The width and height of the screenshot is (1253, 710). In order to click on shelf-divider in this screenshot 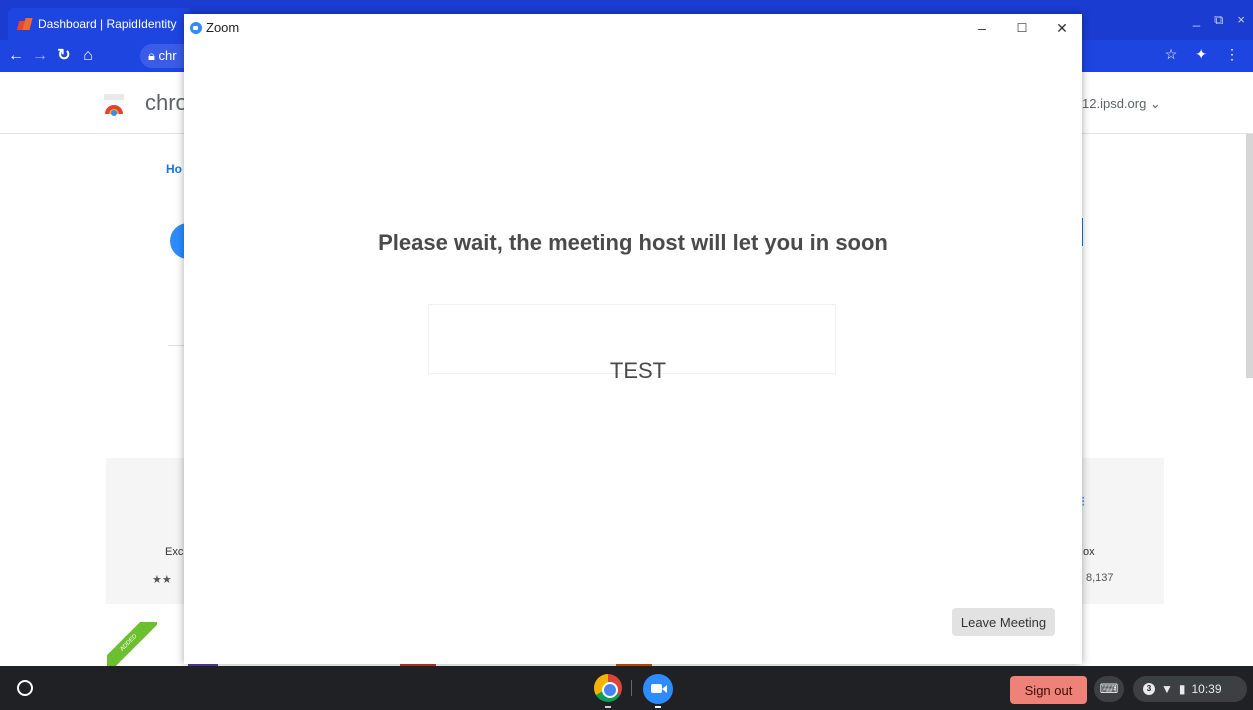, I will do `click(631, 688)`.